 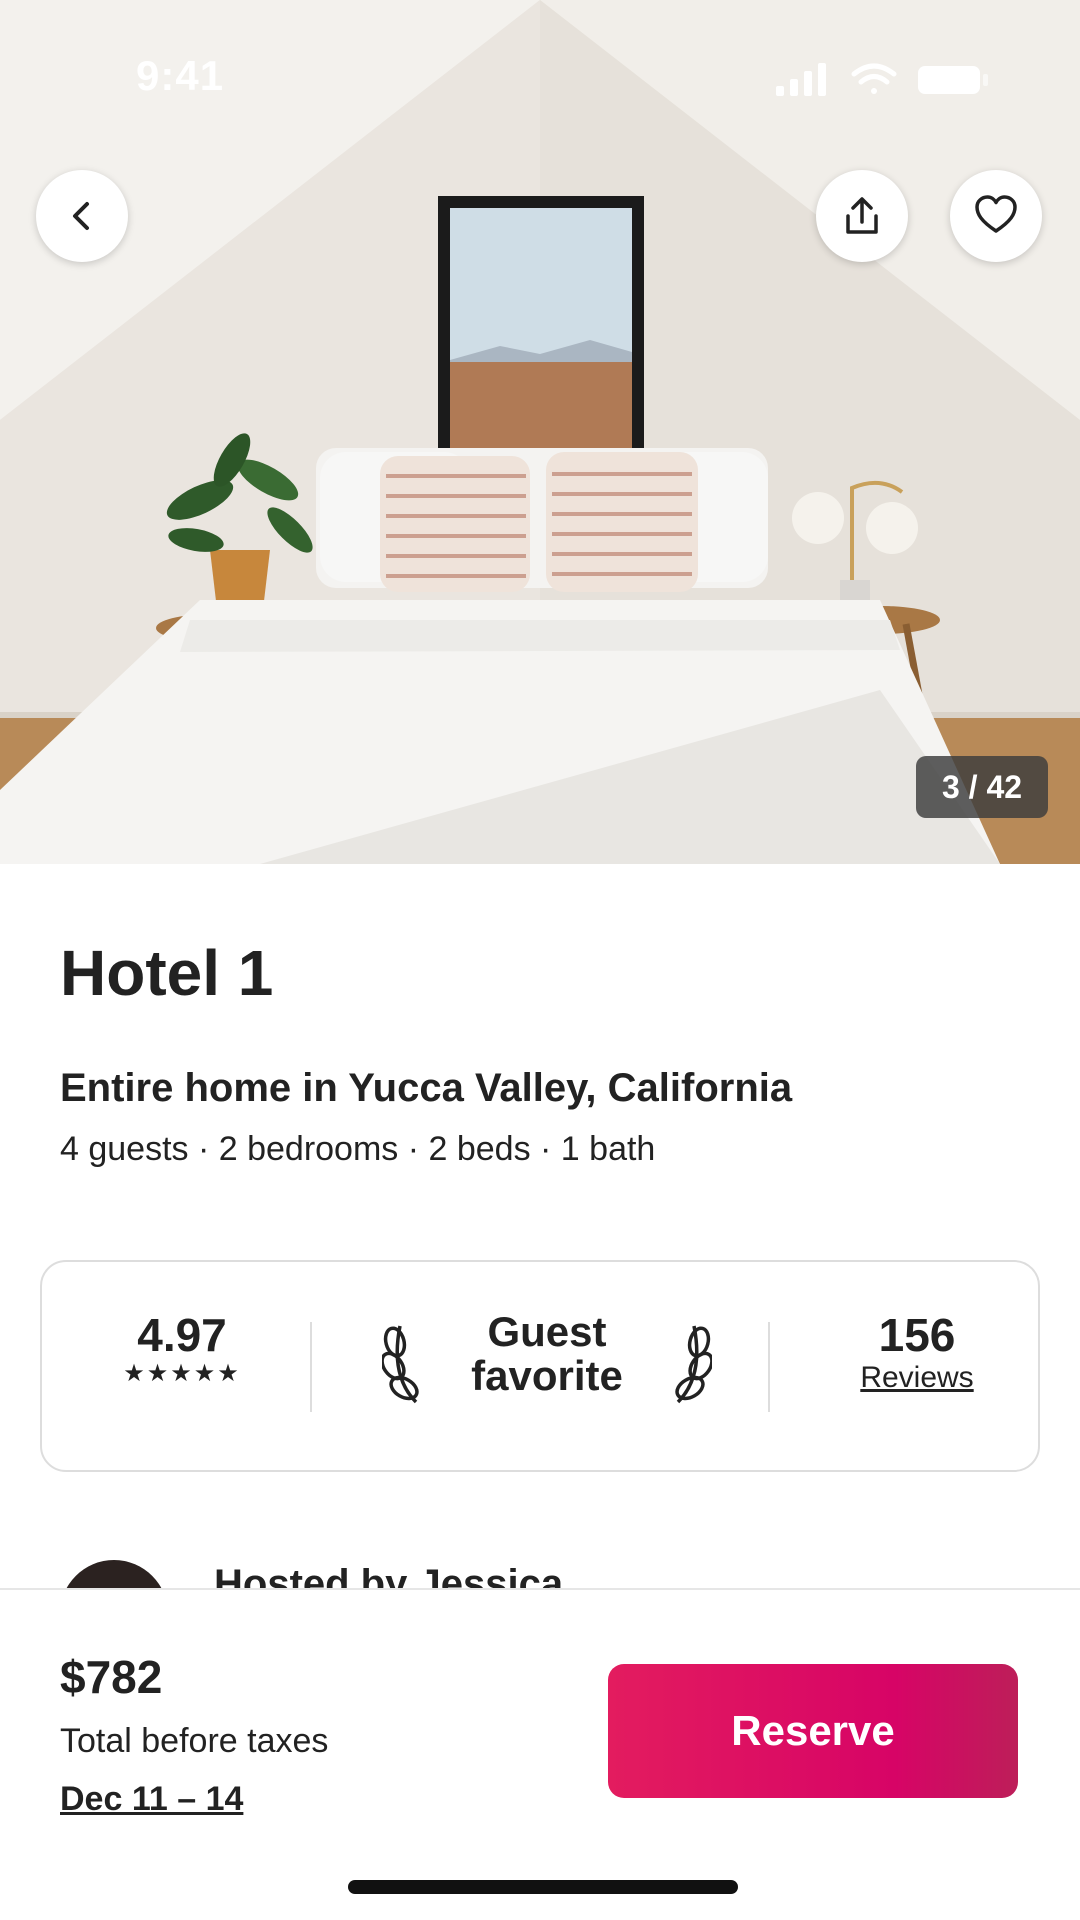 What do you see at coordinates (180, 75) in the screenshot?
I see `status-time: 9:41` at bounding box center [180, 75].